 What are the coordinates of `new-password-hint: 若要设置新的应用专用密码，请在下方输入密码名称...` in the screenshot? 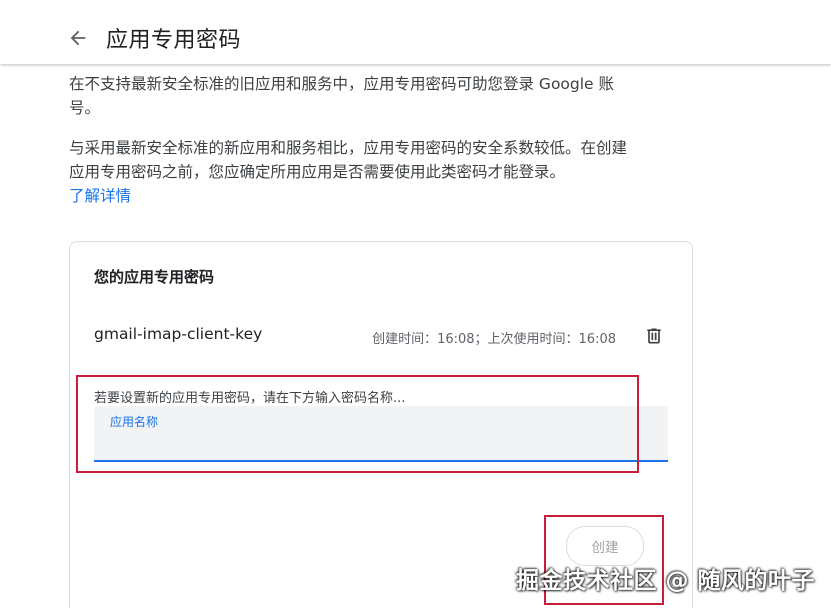 It's located at (250, 398).